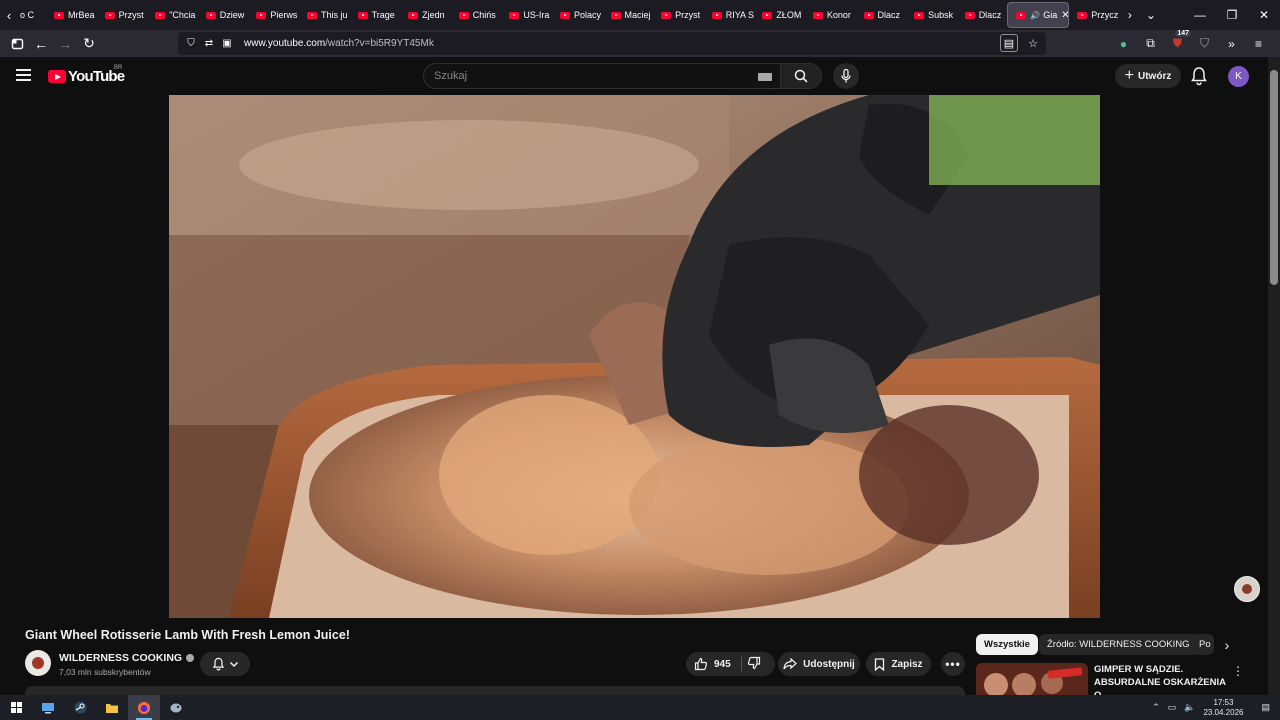 The height and width of the screenshot is (720, 1280). Describe the element at coordinates (1204, 43) in the screenshot. I see `shield-extension-icon: ⛉` at that location.